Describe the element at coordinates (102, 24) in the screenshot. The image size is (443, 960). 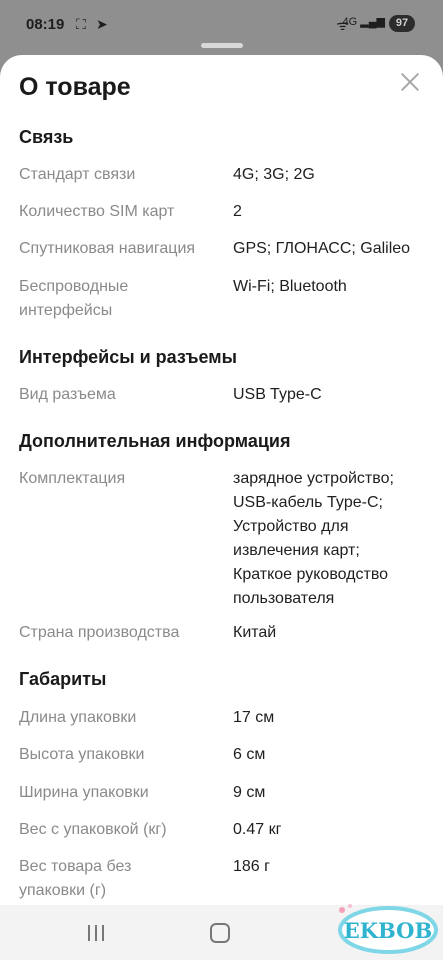
I see `telegram-icon: ➤` at that location.